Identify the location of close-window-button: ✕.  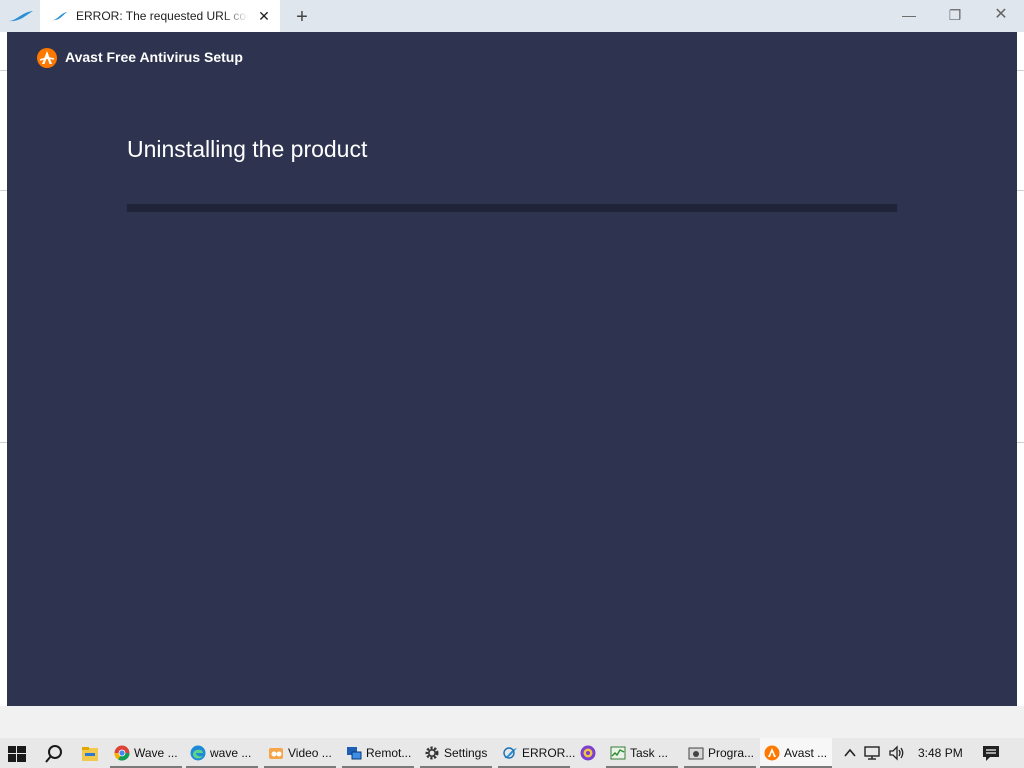
(1001, 15).